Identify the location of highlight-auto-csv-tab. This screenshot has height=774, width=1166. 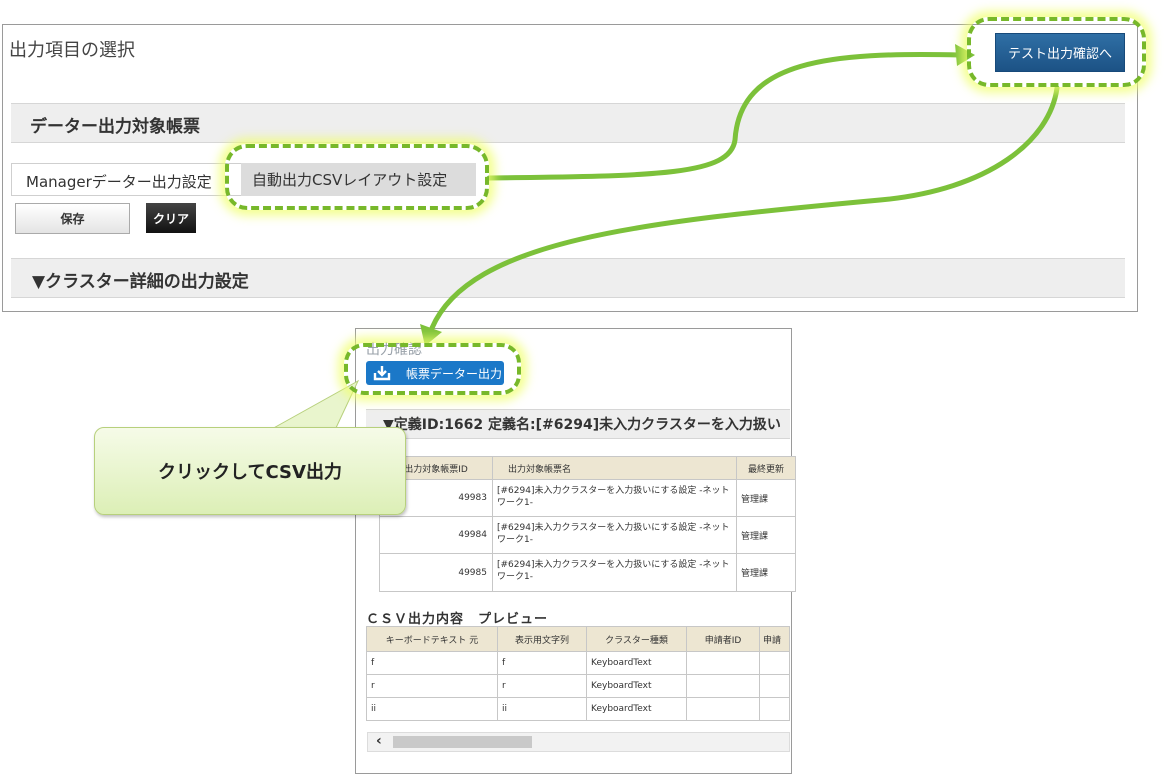
(357, 177).